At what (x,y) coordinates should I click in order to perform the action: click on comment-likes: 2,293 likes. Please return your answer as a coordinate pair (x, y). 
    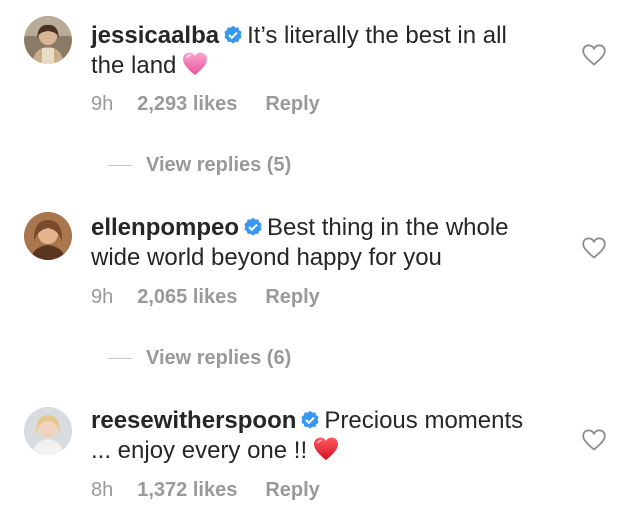
    Looking at the image, I should click on (187, 104).